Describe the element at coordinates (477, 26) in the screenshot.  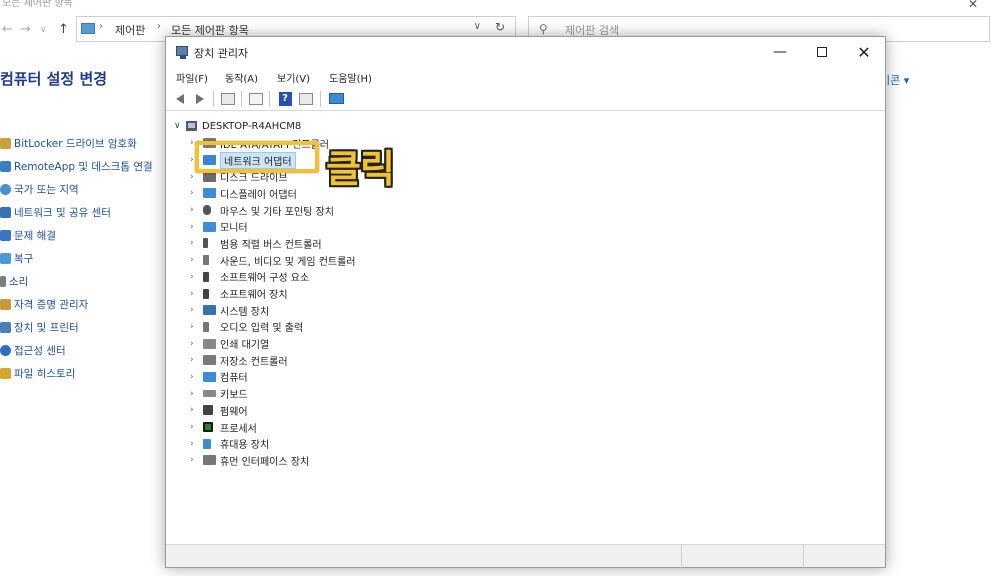
I see `address-dropdown-icon: ∨` at that location.